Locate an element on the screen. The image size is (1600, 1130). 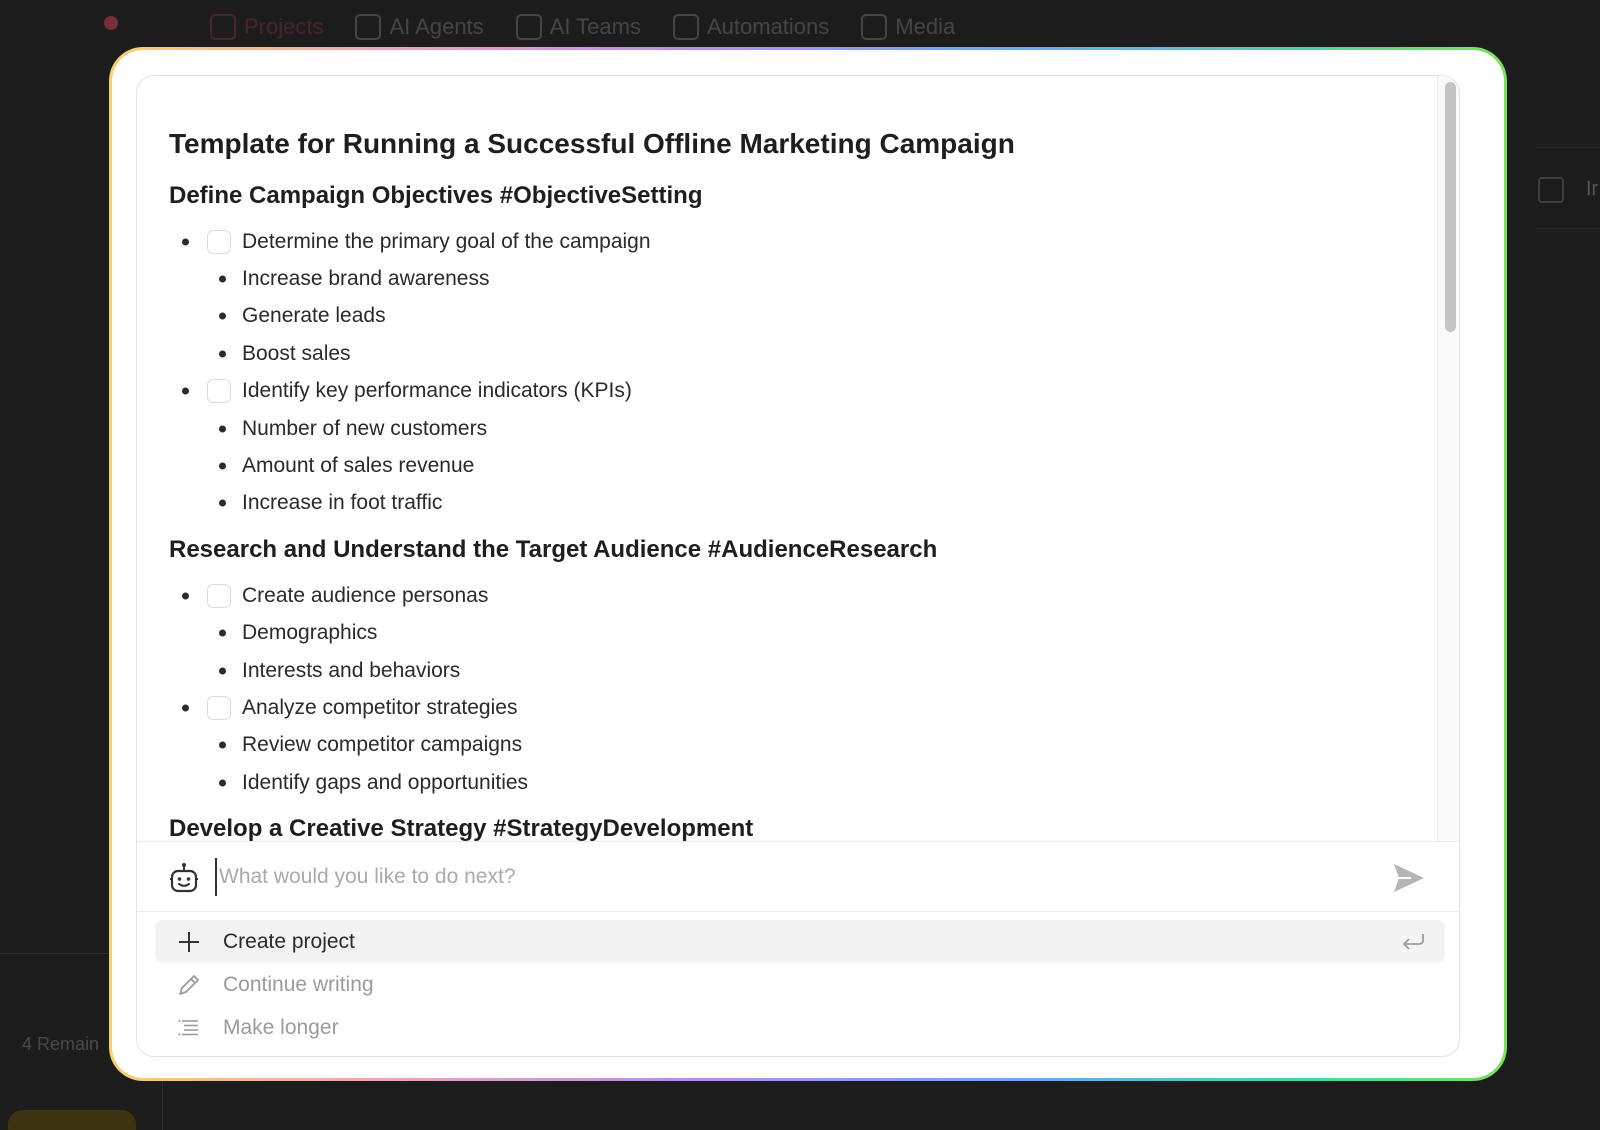
nav-item-label: AI Teams is located at coordinates (595, 26).